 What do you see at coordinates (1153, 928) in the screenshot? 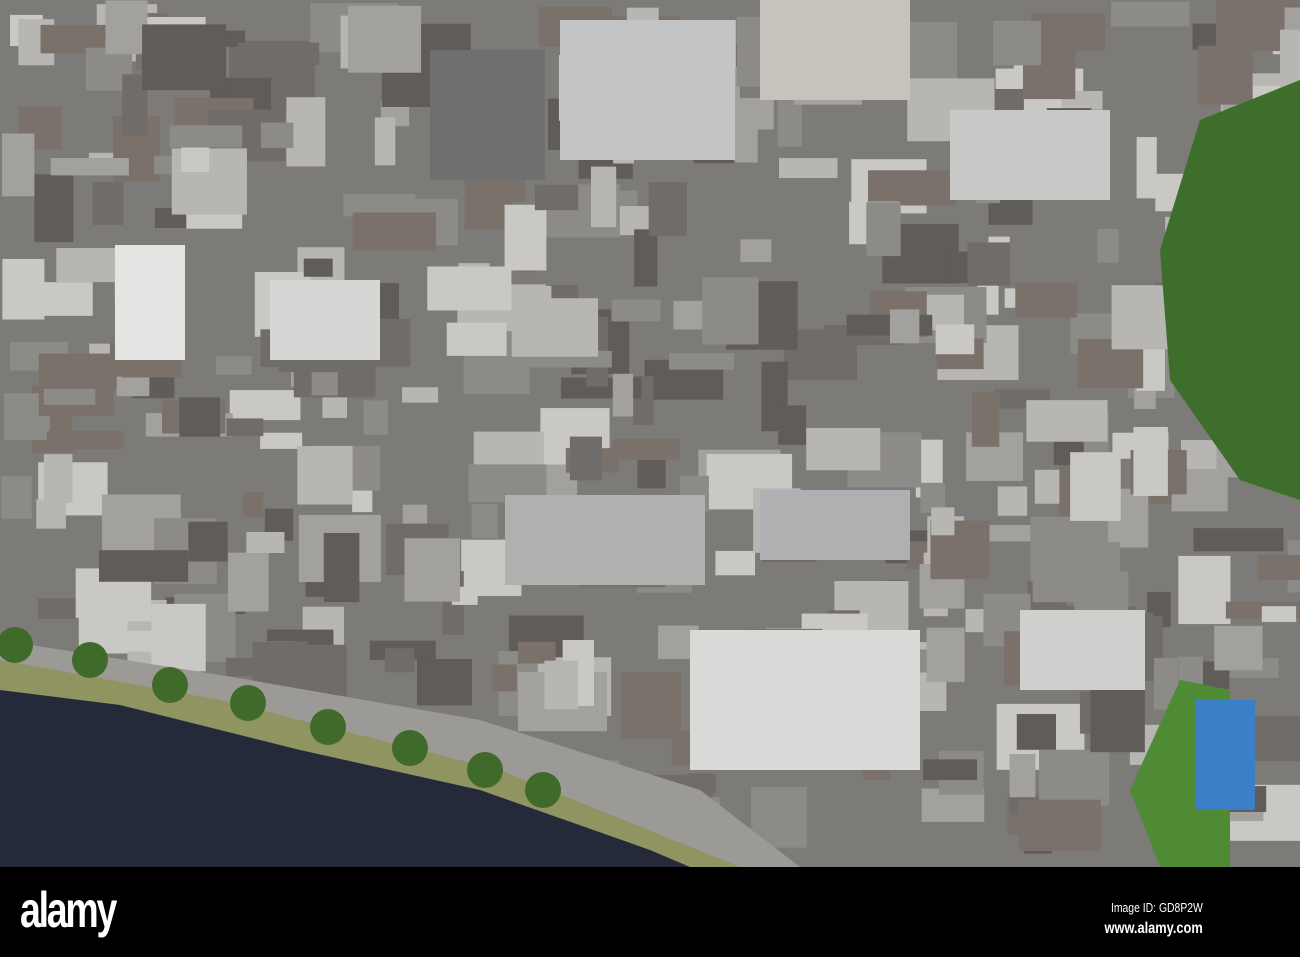
I see `alamy-url: www.alamy.com` at bounding box center [1153, 928].